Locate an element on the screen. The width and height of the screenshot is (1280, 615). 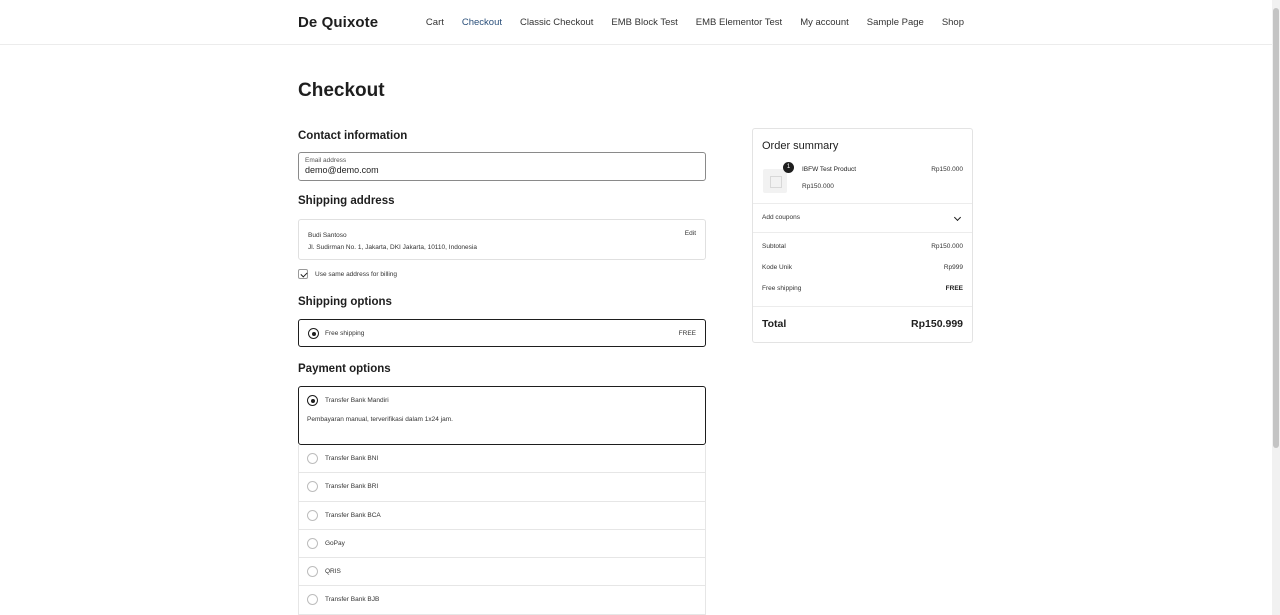
product-image-placeholder-icon is located at coordinates (775, 181).